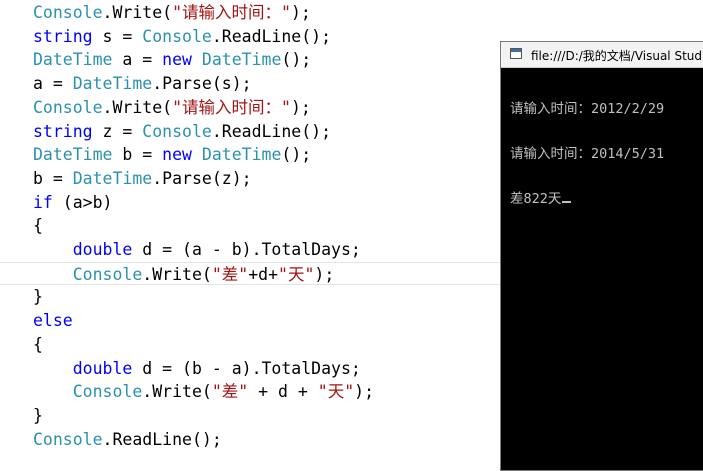  I want to click on code-token: + d +, so click(283, 392).